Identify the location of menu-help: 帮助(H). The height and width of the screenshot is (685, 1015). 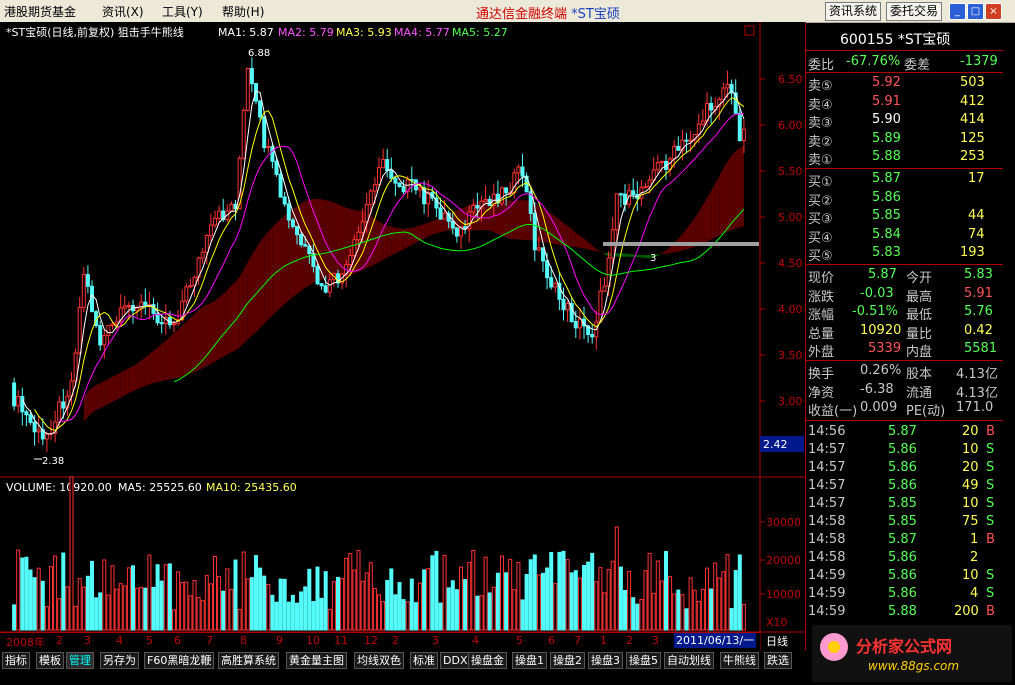
(243, 11).